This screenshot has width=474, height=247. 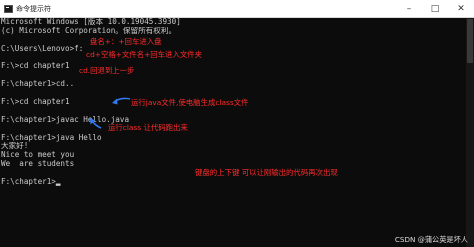 I want to click on window-controls: – □ ✕, so click(x=435, y=8).